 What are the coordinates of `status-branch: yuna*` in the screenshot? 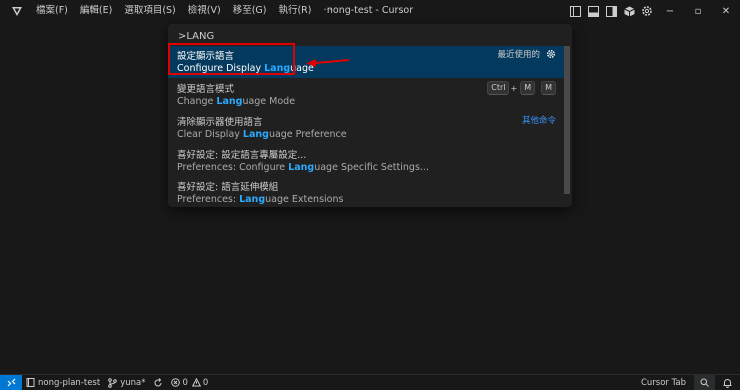 It's located at (126, 383).